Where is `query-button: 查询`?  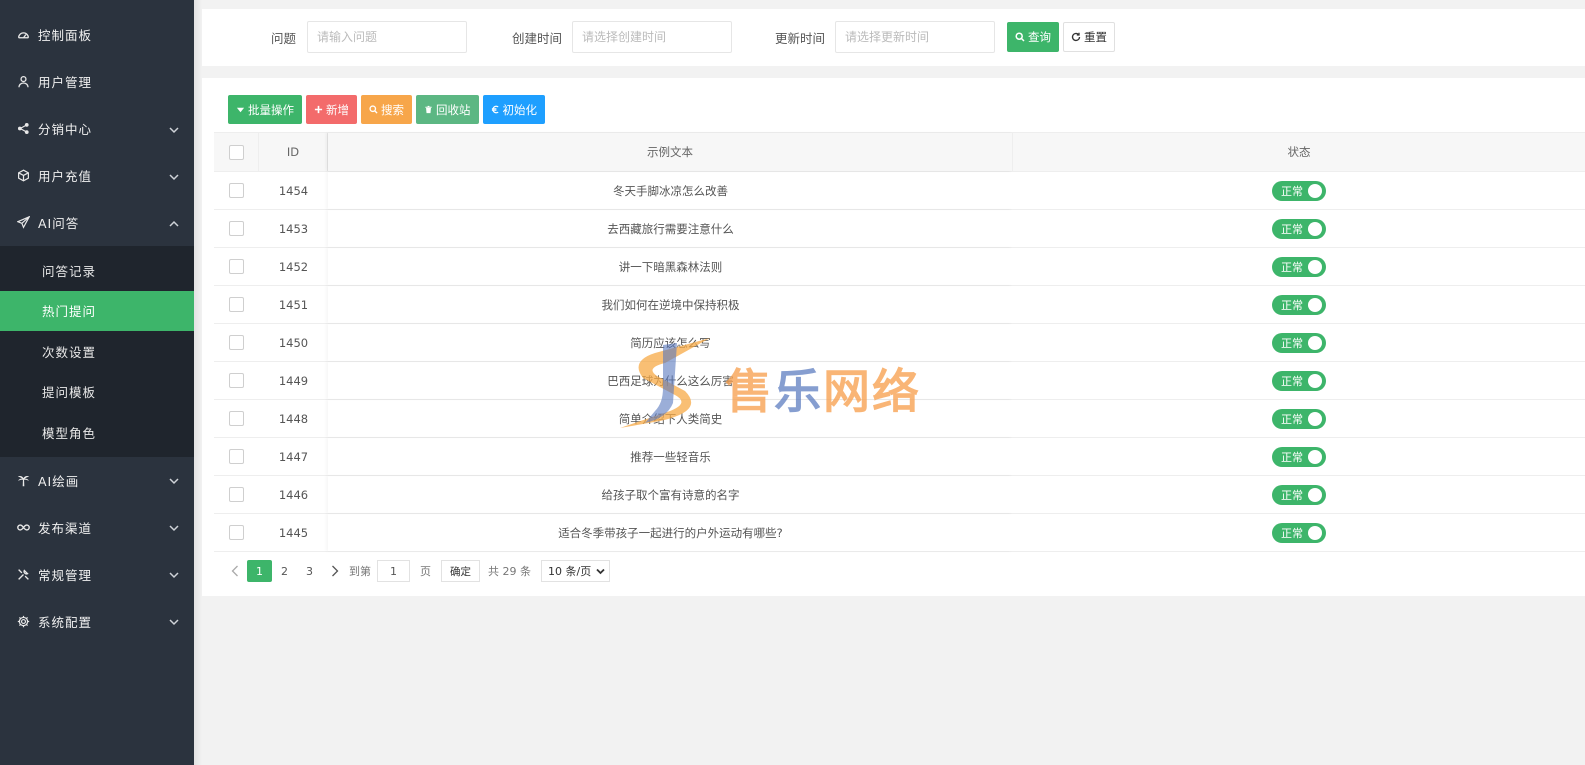 query-button: 查询 is located at coordinates (1033, 37).